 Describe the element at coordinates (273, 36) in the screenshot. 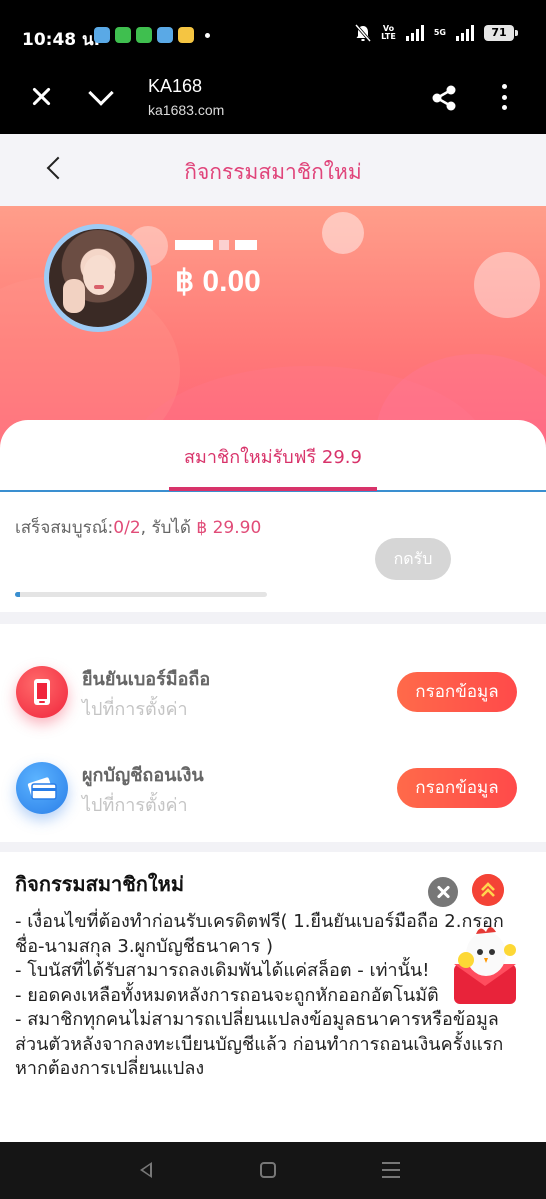

I see `status-bar: 10:48 น. Vo LTE 5G 71` at that location.